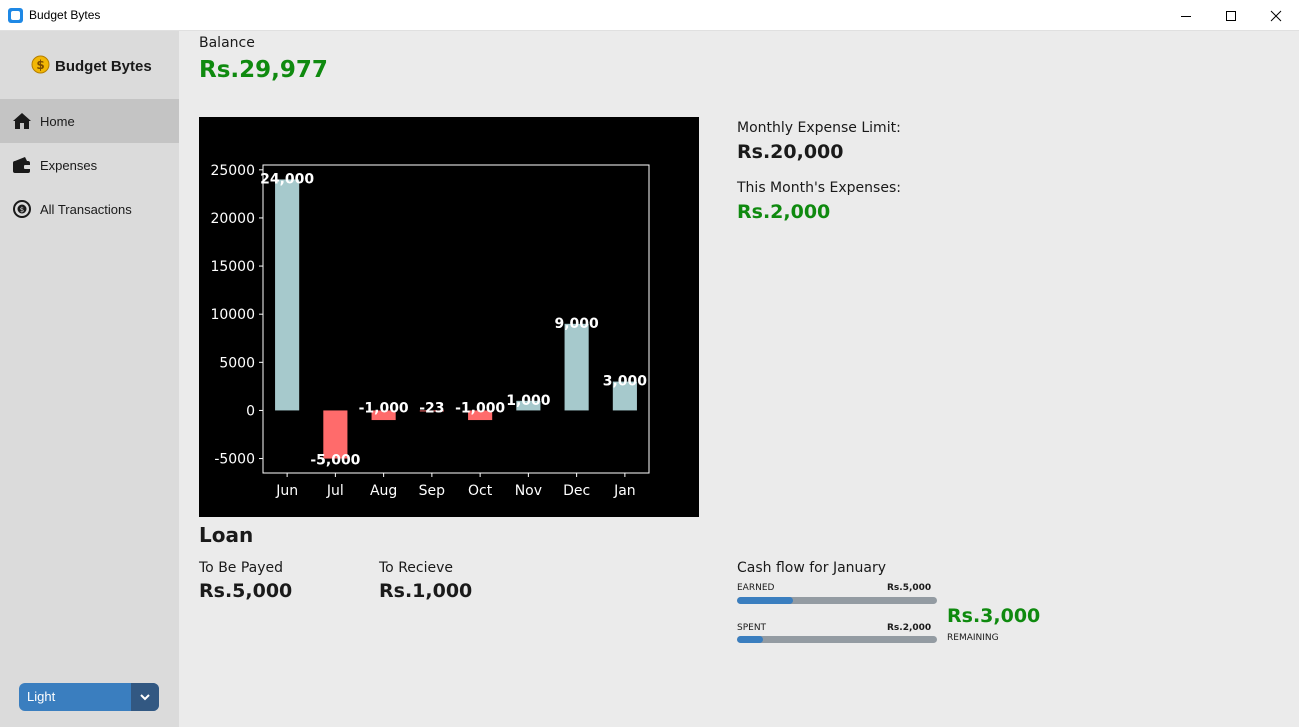 Image resolution: width=1299 pixels, height=727 pixels. I want to click on minimize-icon, so click(1186, 16).